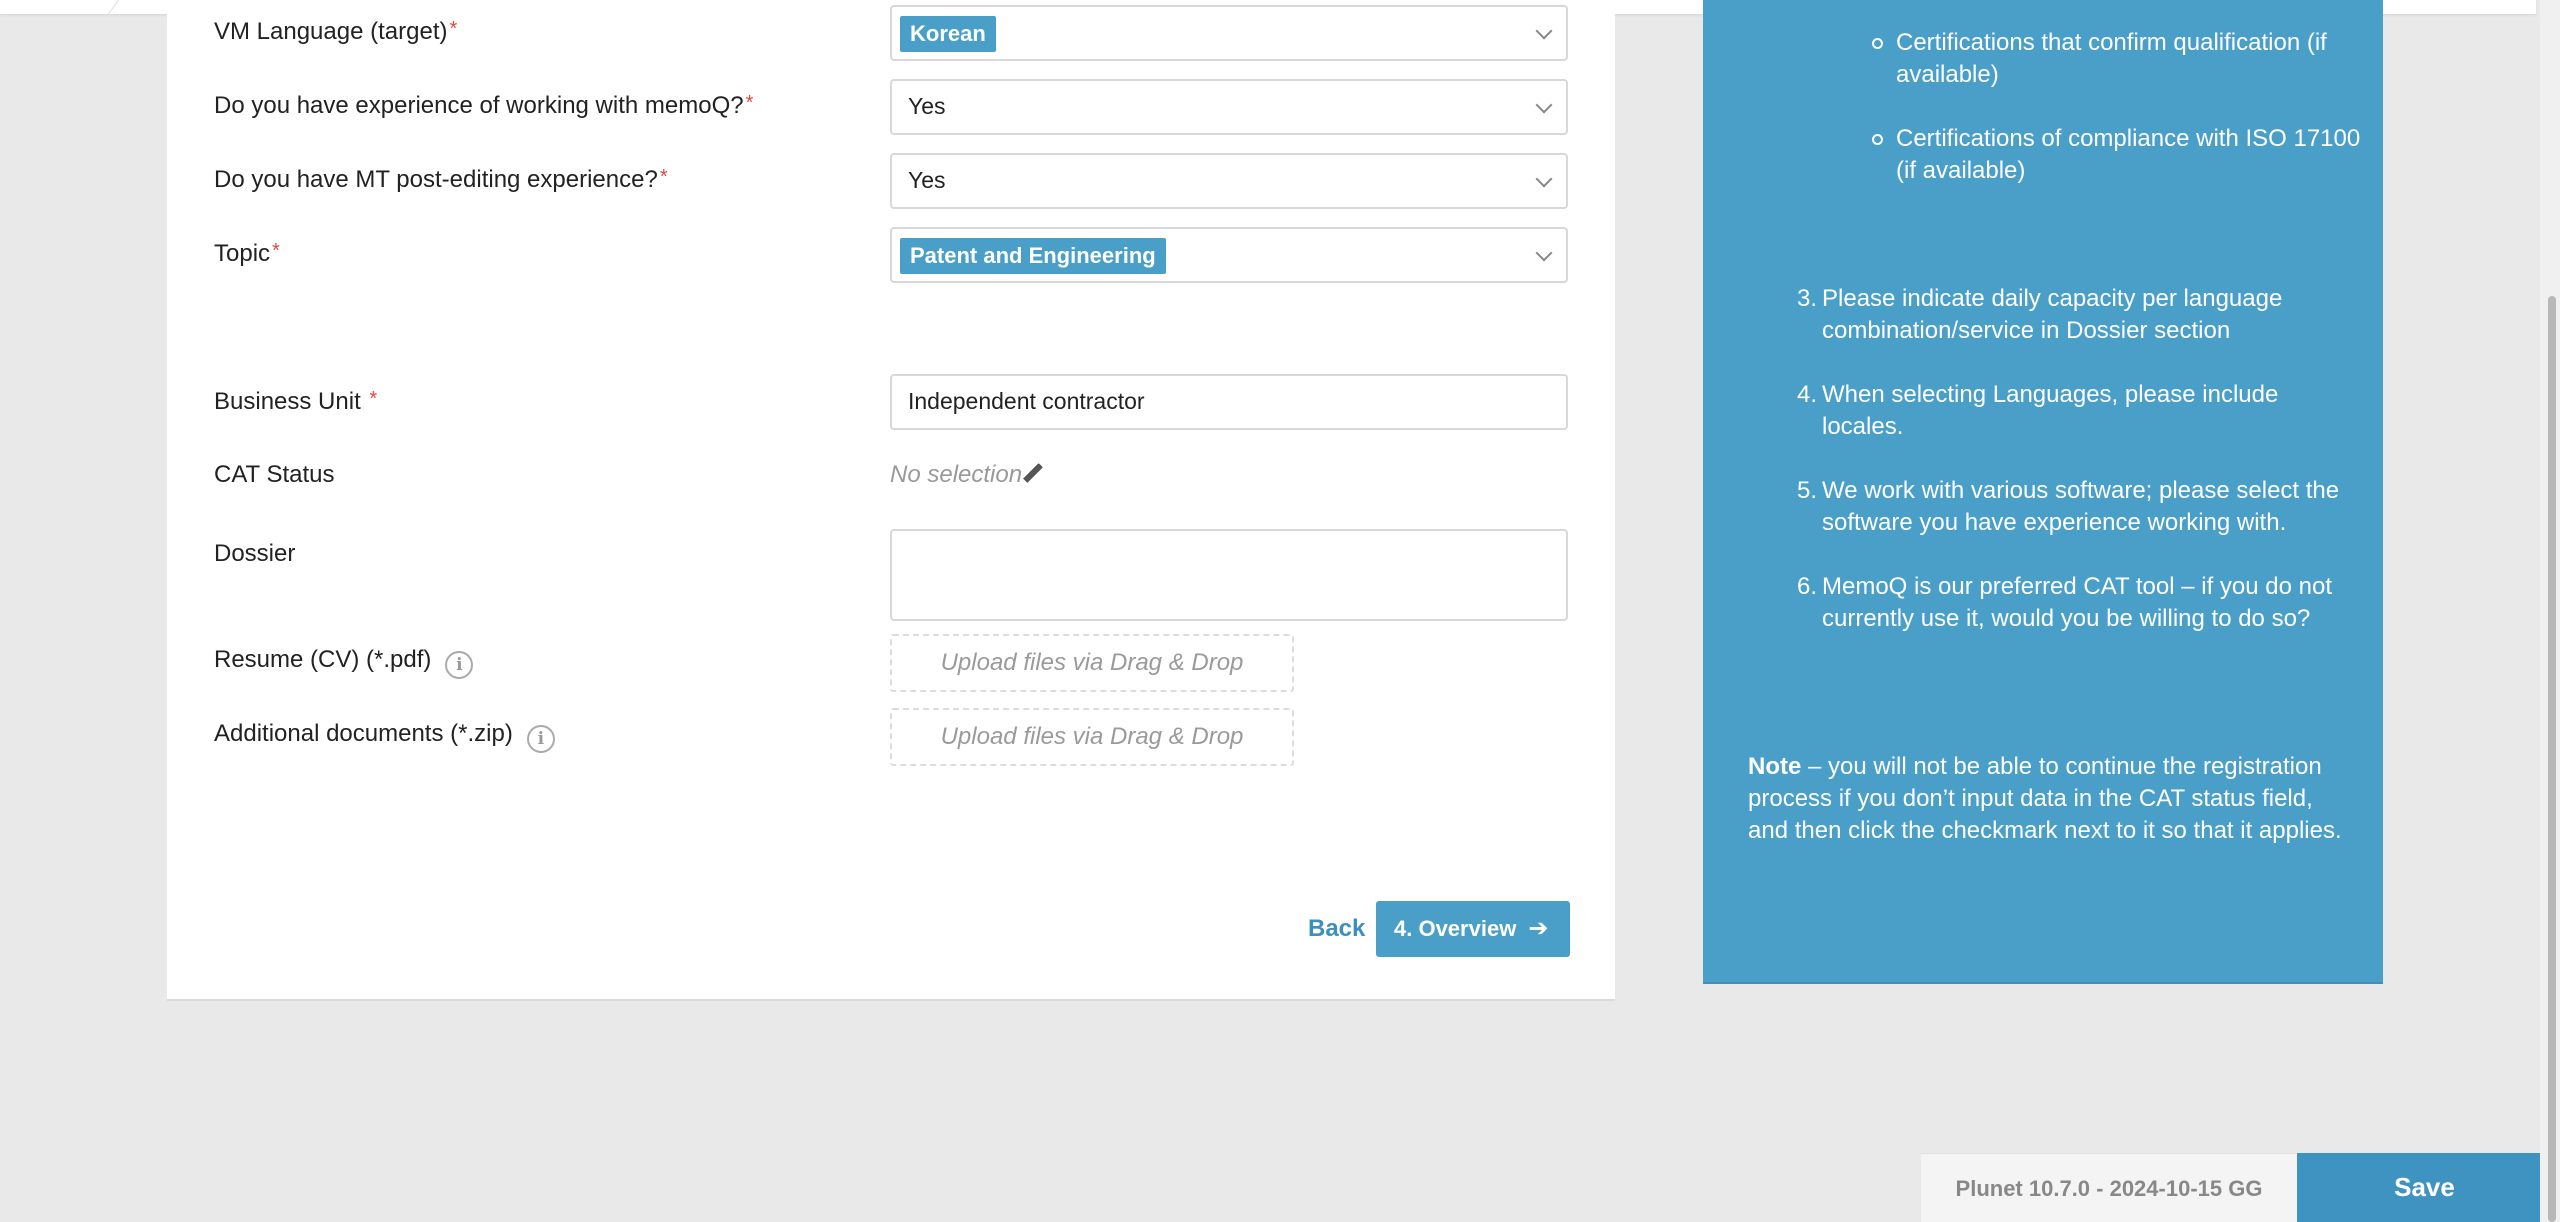 The width and height of the screenshot is (2560, 1222). I want to click on vm-language-target-select: Korean, so click(1229, 33).